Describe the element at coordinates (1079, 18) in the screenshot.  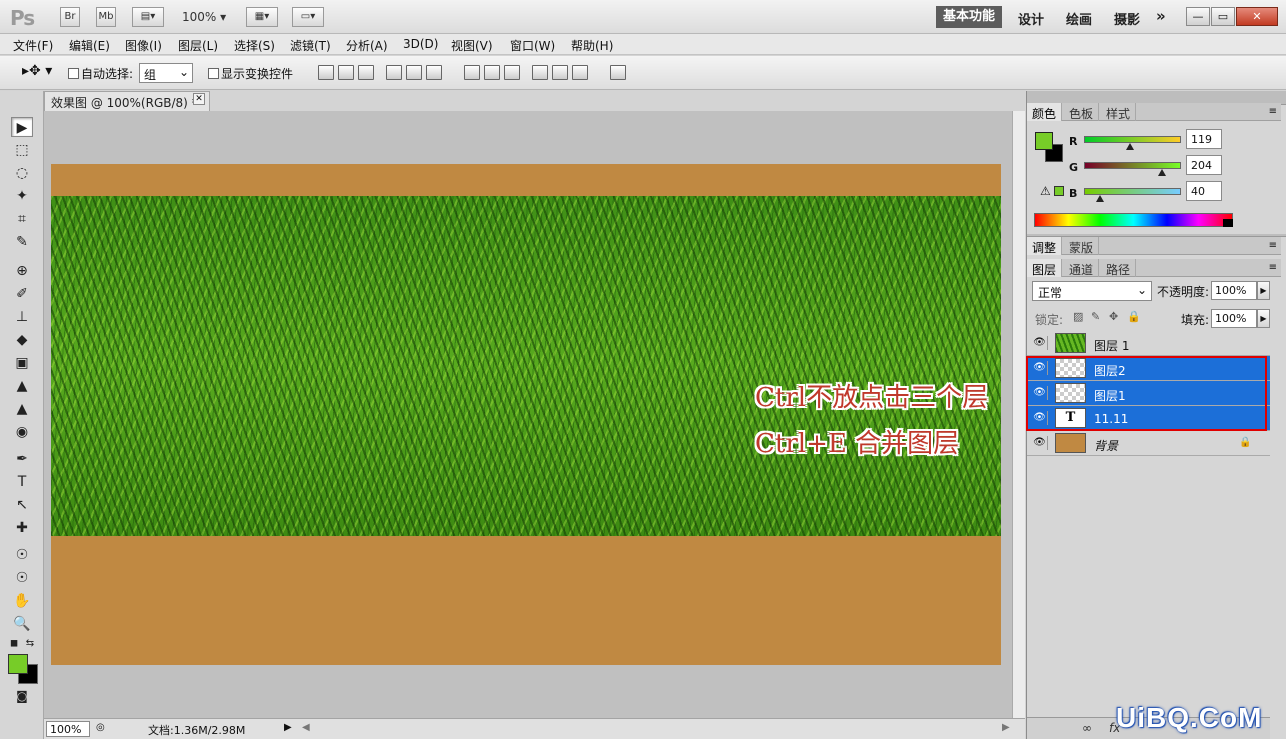
I see `workspace-painting: 绘画` at that location.